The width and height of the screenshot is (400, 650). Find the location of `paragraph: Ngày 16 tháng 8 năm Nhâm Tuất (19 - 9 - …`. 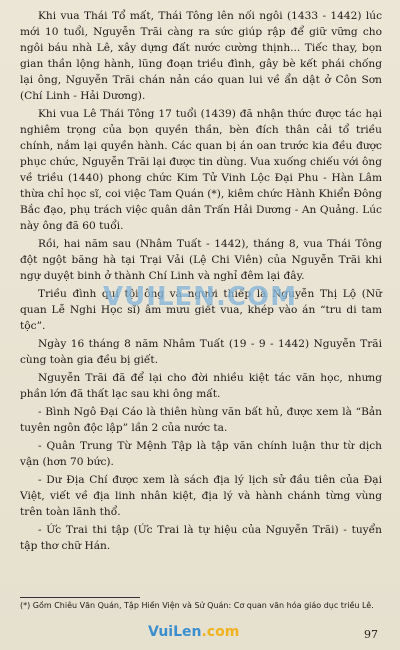

paragraph: Ngày 16 tháng 8 năm Nhâm Tuất (19 - 9 - … is located at coordinates (201, 352).